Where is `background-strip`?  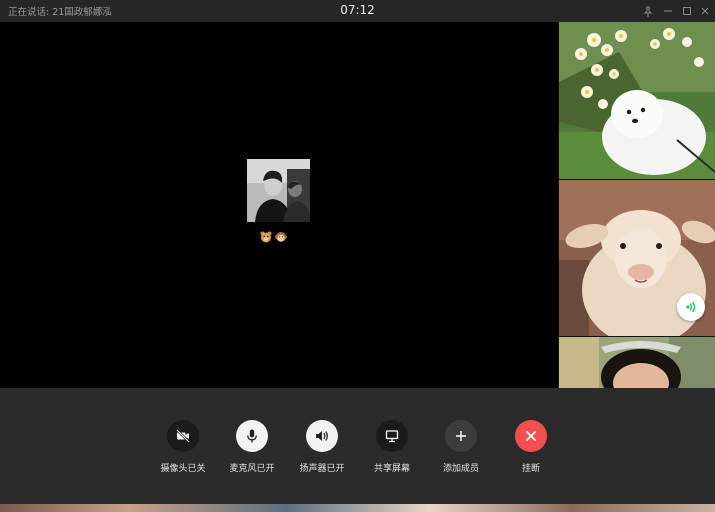
background-strip is located at coordinates (357, 508).